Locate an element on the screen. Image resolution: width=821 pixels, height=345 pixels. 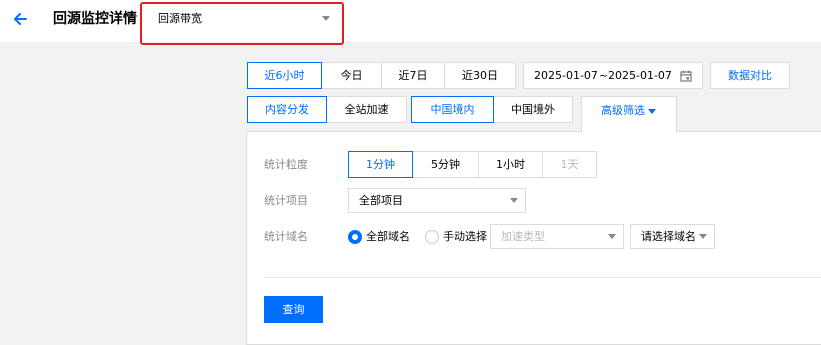
time-option-6h: 近6小时 is located at coordinates (284, 75).